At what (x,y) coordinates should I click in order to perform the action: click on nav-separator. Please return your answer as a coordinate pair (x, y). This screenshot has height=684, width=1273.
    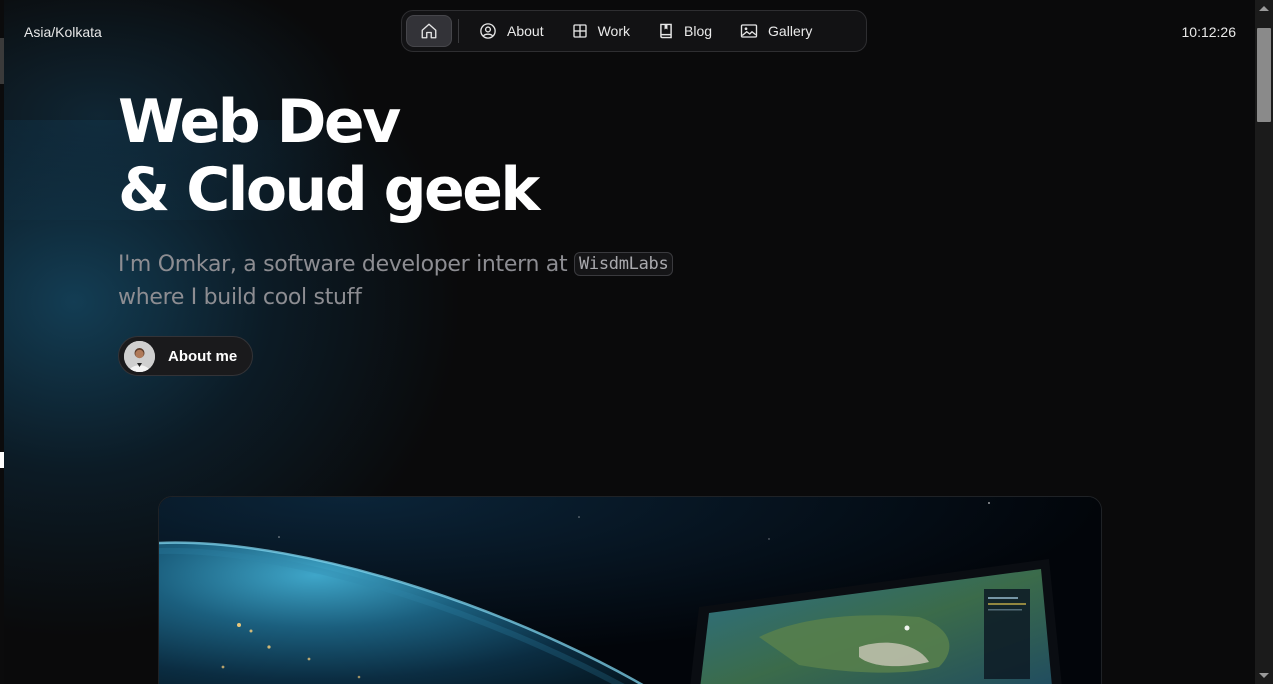
    Looking at the image, I should click on (458, 31).